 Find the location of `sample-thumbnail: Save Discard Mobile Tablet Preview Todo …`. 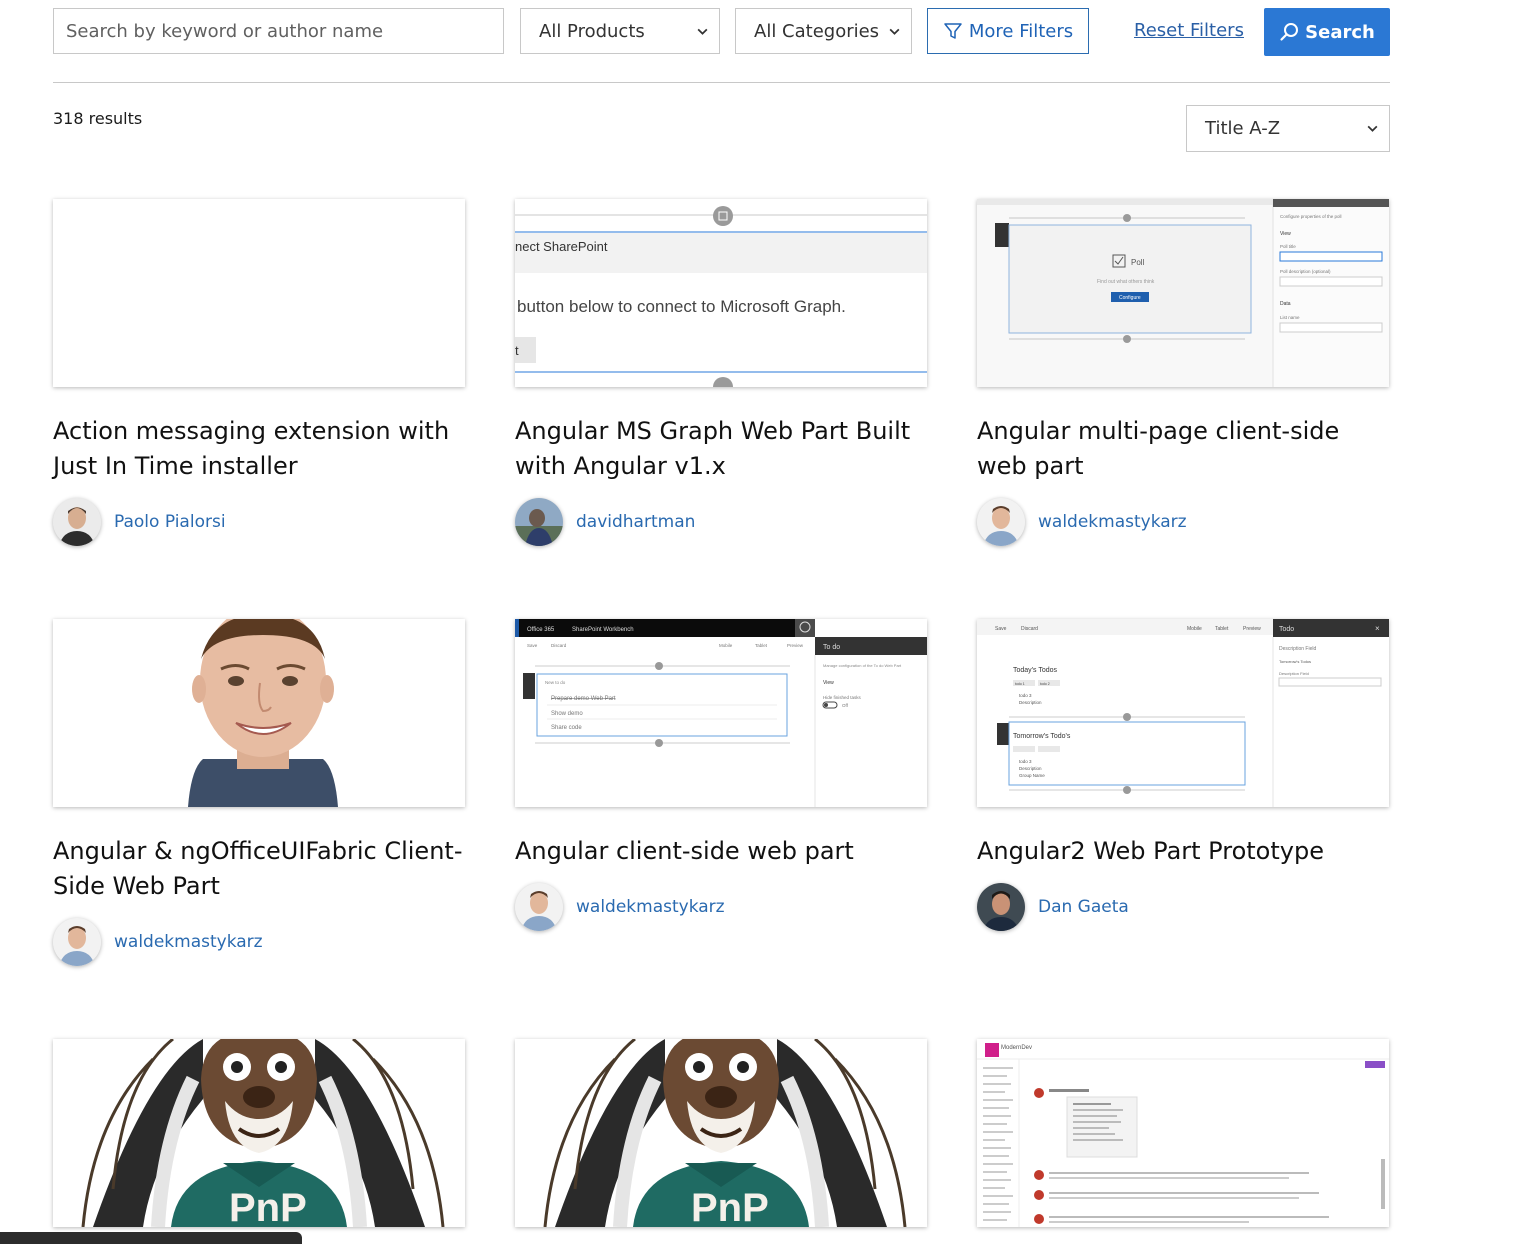

sample-thumbnail: Save Discard Mobile Tablet Preview Todo … is located at coordinates (1183, 713).